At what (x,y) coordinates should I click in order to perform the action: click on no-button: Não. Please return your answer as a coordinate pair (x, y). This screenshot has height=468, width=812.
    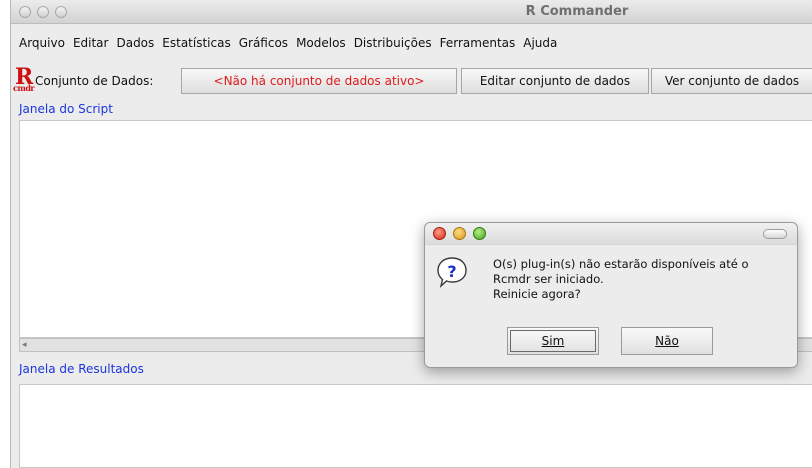
    Looking at the image, I should click on (667, 341).